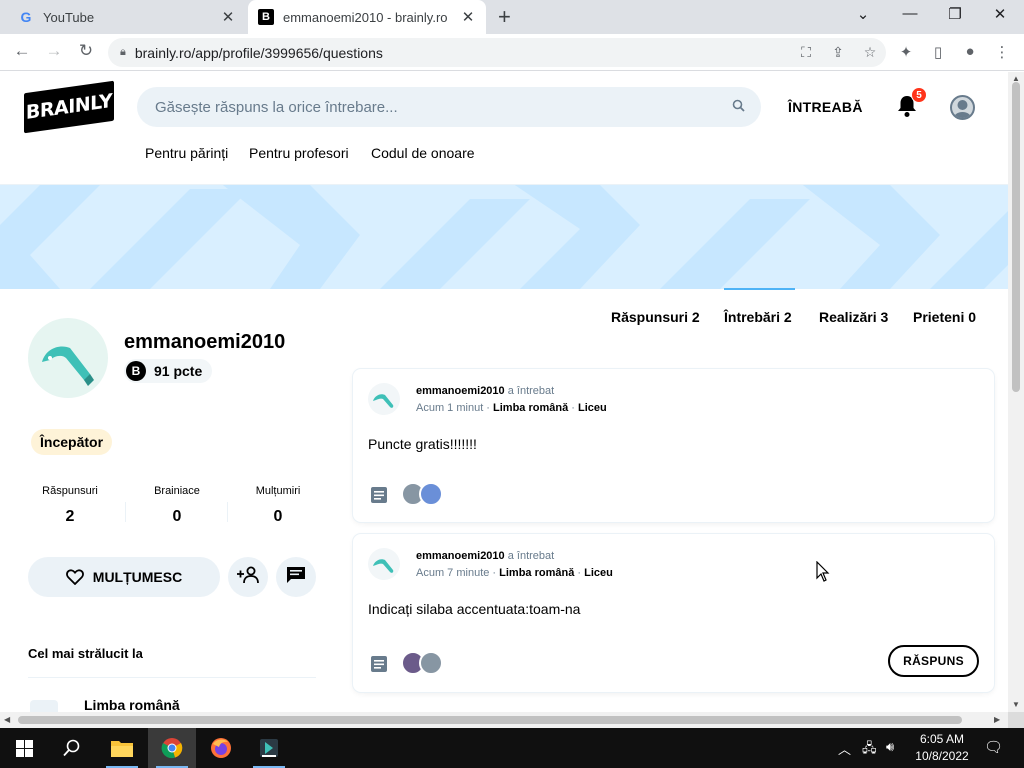 The width and height of the screenshot is (1024, 768). What do you see at coordinates (248, 577) in the screenshot?
I see `add-friend-button` at bounding box center [248, 577].